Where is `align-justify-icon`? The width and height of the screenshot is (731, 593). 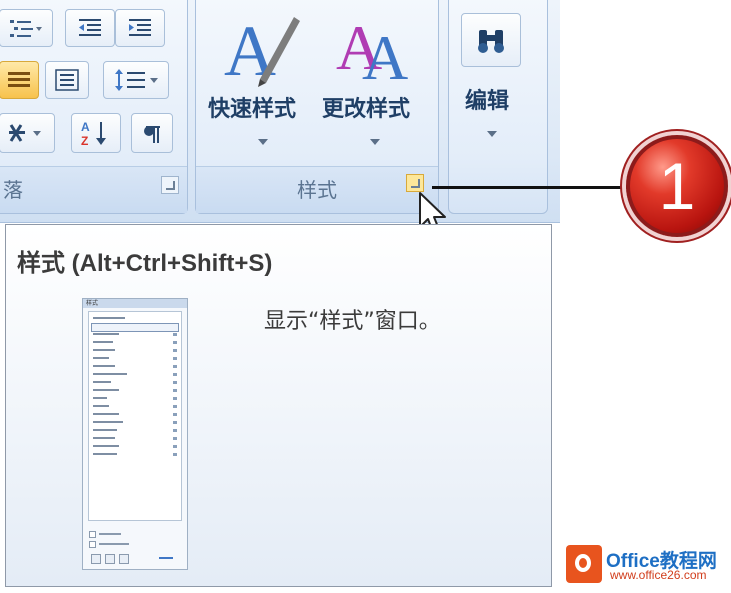 align-justify-icon is located at coordinates (19, 79).